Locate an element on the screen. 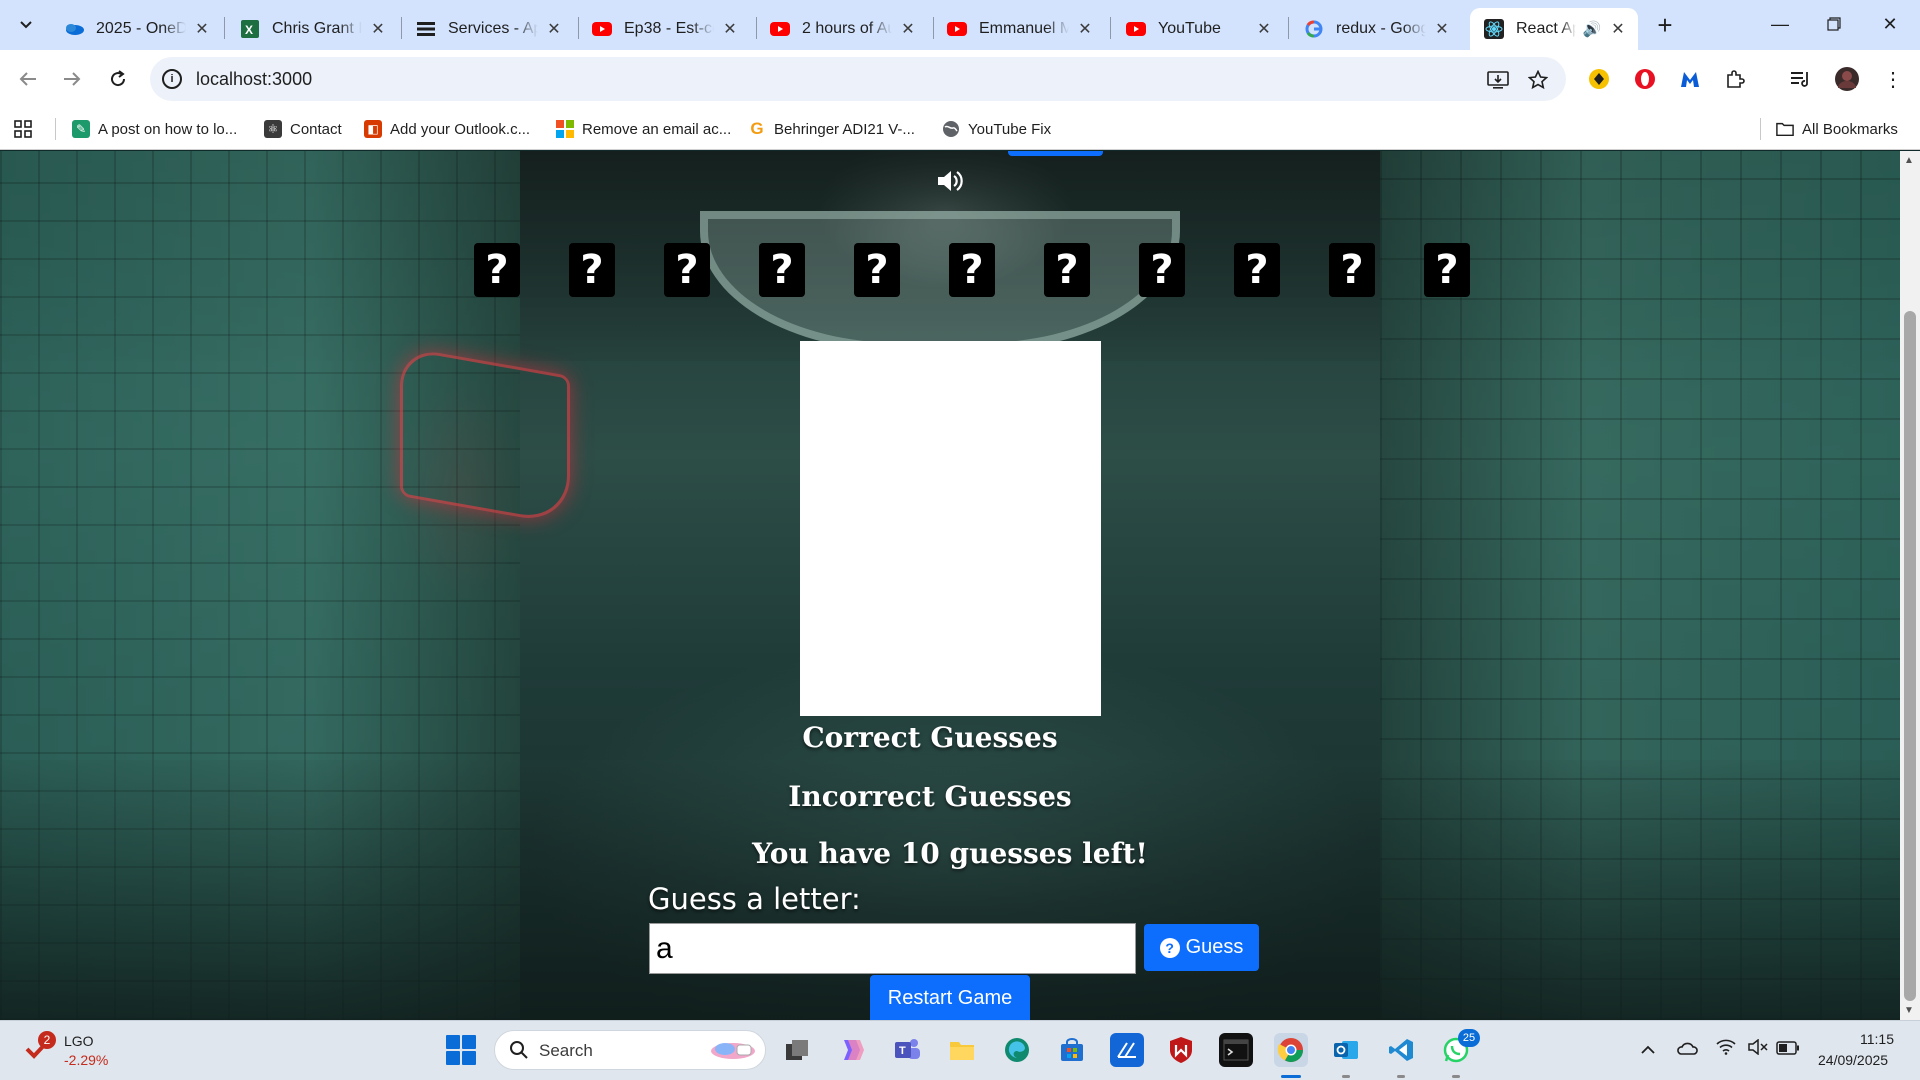  volume-muted-icon is located at coordinates (1758, 1049).